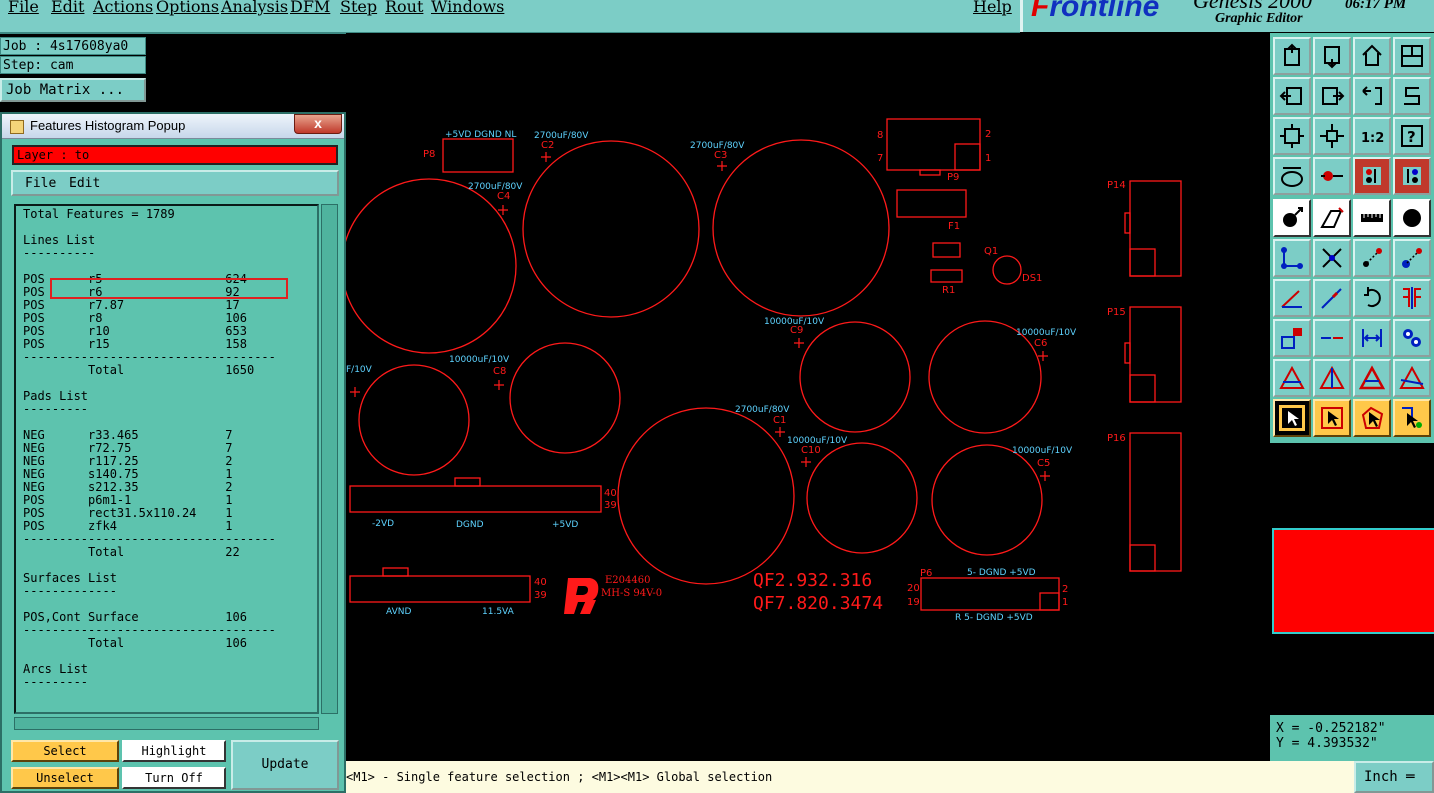  What do you see at coordinates (1332, 176) in the screenshot?
I see `probe-icon` at bounding box center [1332, 176].